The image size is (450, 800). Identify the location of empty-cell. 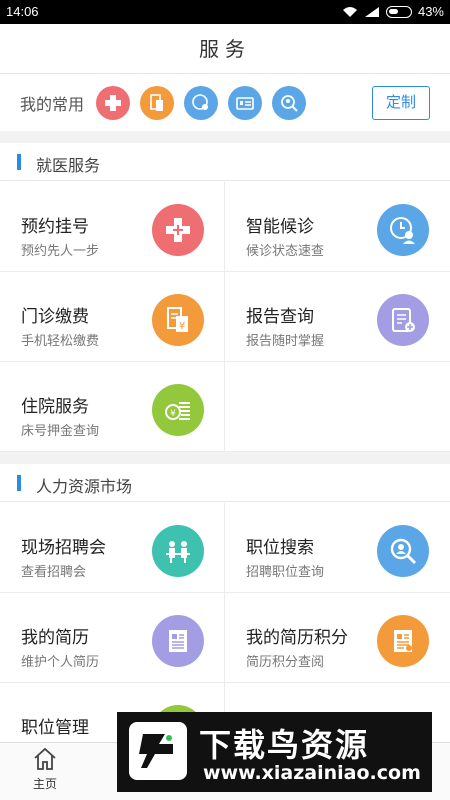
(337, 407).